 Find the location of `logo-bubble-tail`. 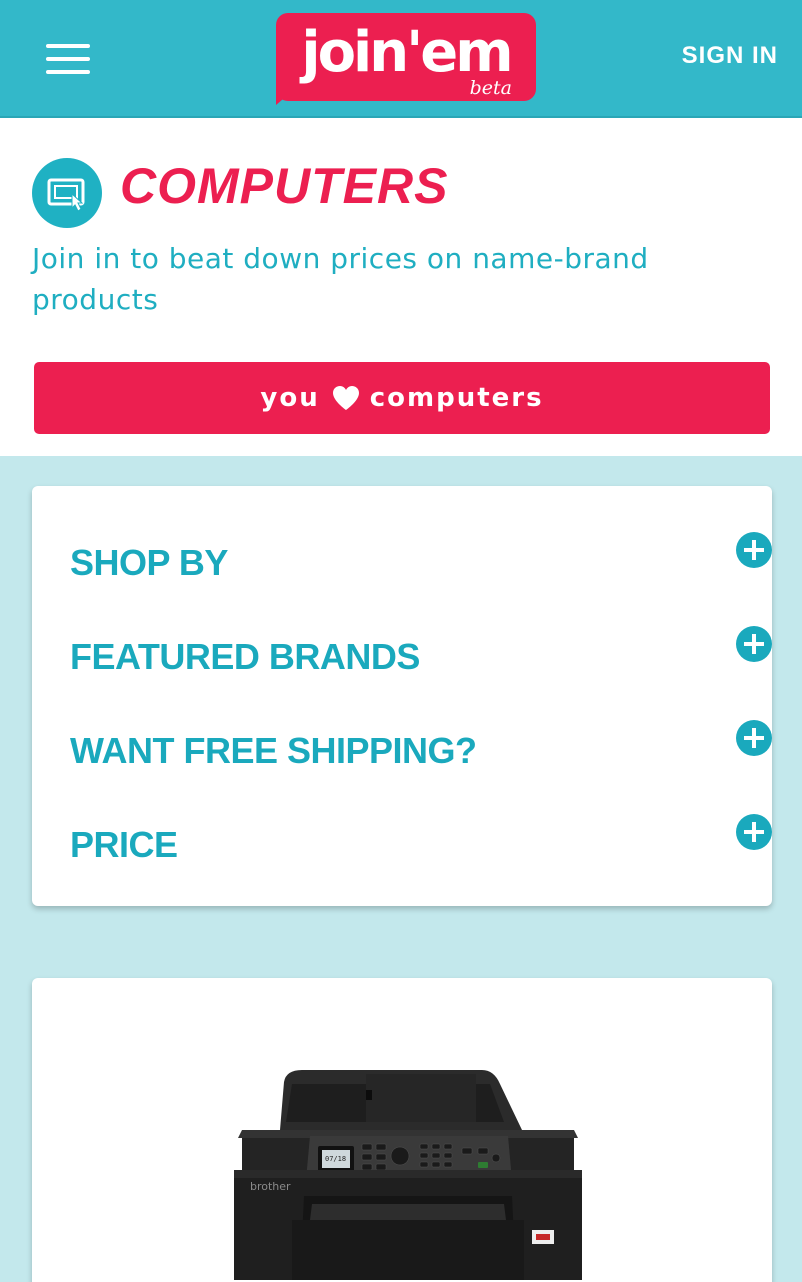

logo-bubble-tail is located at coordinates (289, 94).